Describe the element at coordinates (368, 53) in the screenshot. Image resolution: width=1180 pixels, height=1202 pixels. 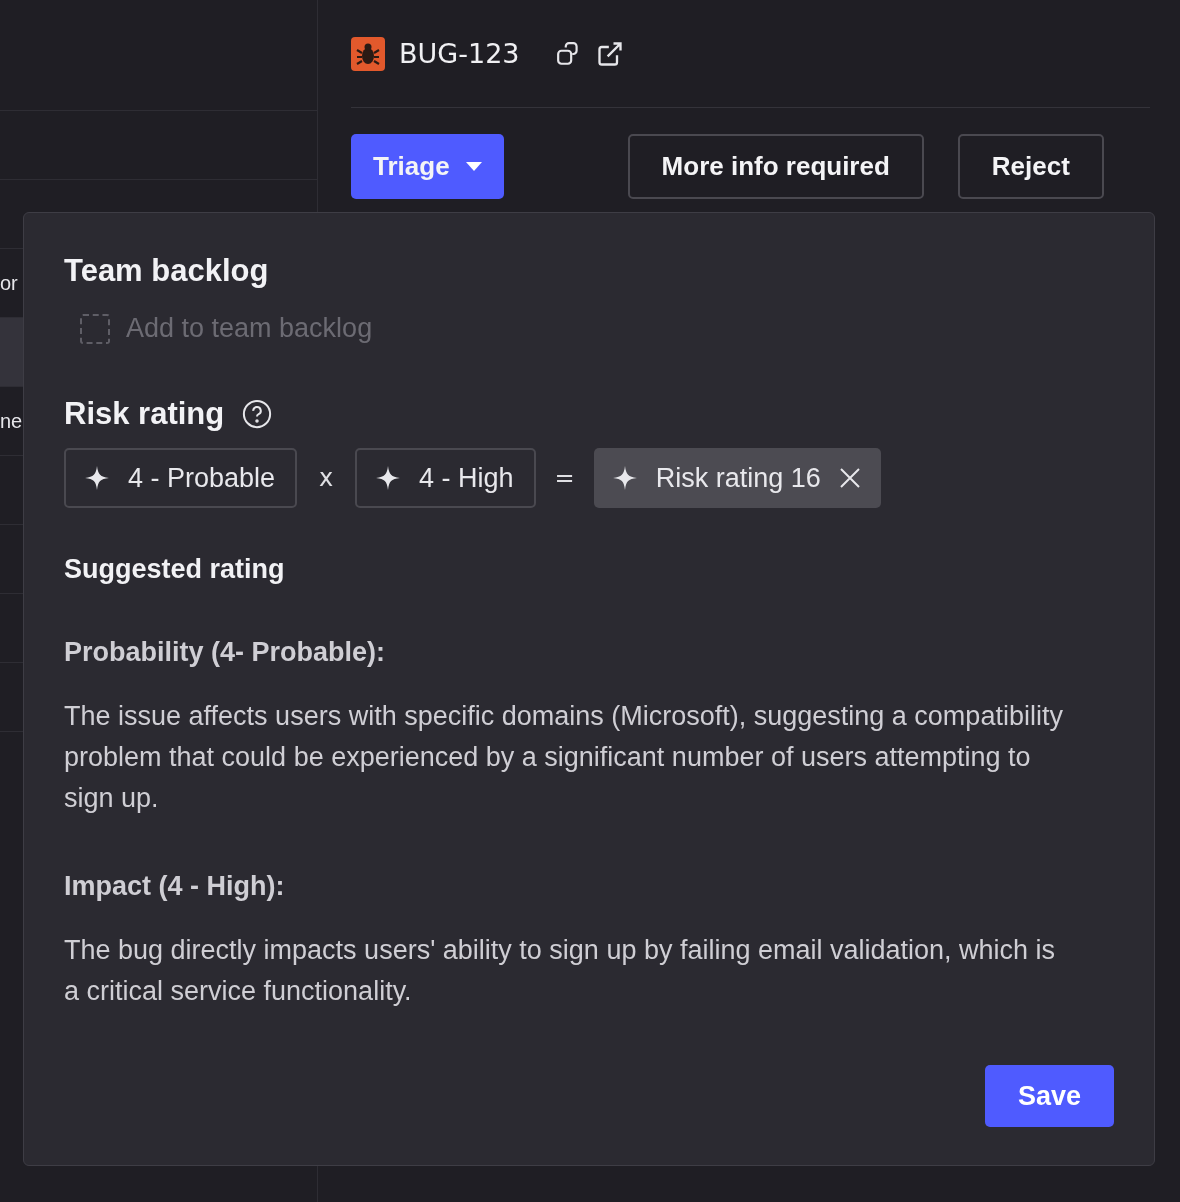
I see `bug-icon` at that location.